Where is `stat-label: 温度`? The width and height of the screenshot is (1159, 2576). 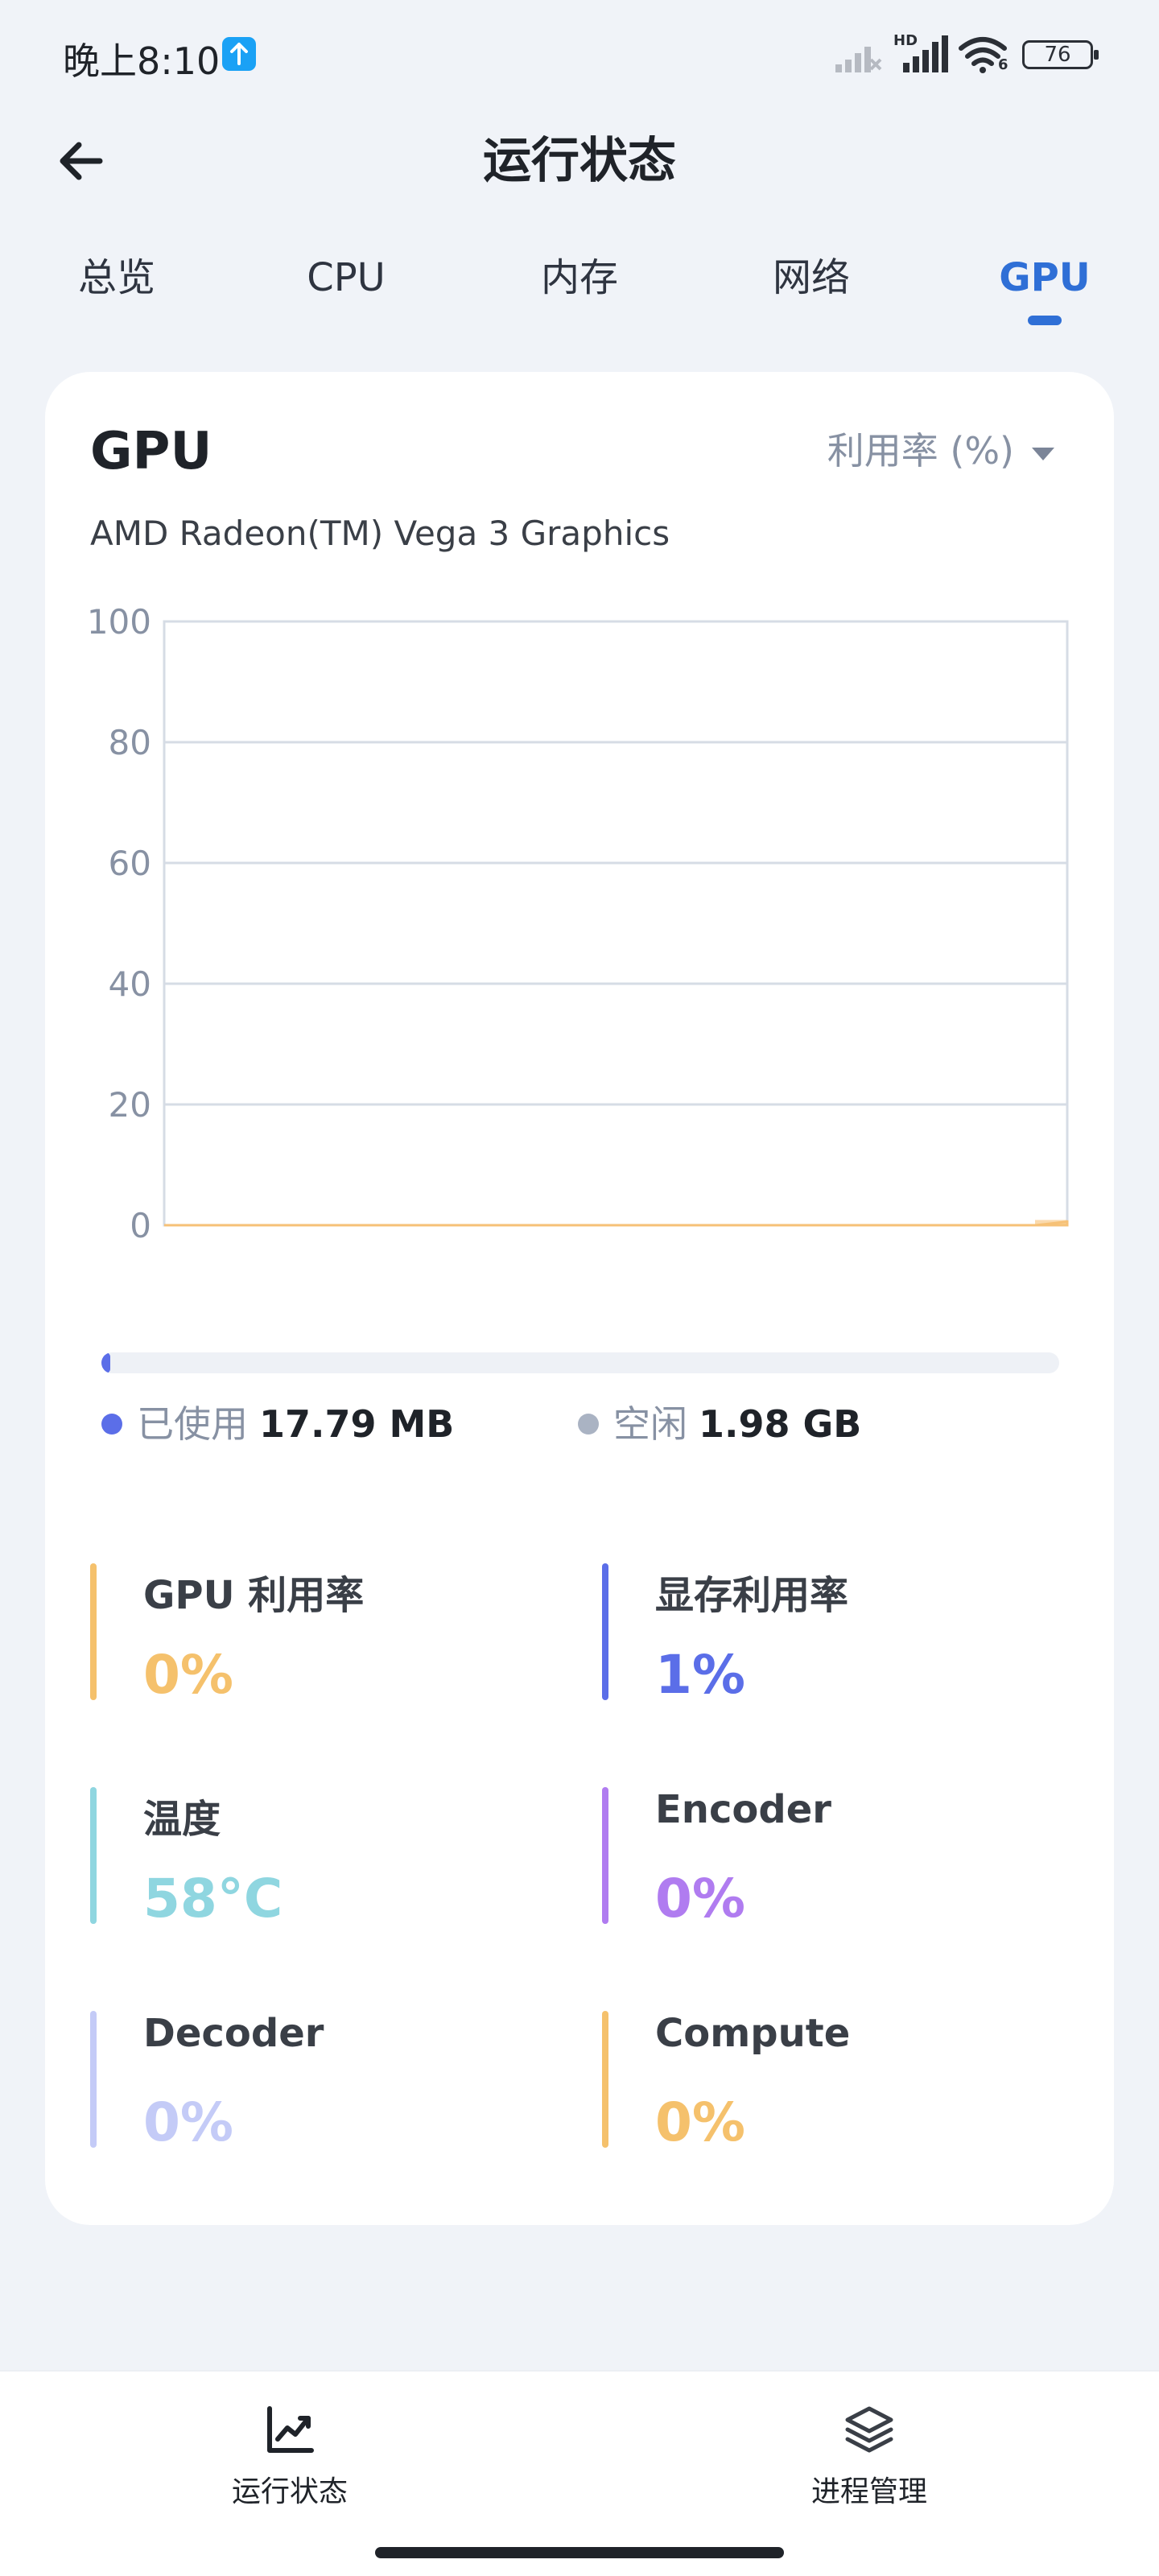
stat-label: 温度 is located at coordinates (182, 1819).